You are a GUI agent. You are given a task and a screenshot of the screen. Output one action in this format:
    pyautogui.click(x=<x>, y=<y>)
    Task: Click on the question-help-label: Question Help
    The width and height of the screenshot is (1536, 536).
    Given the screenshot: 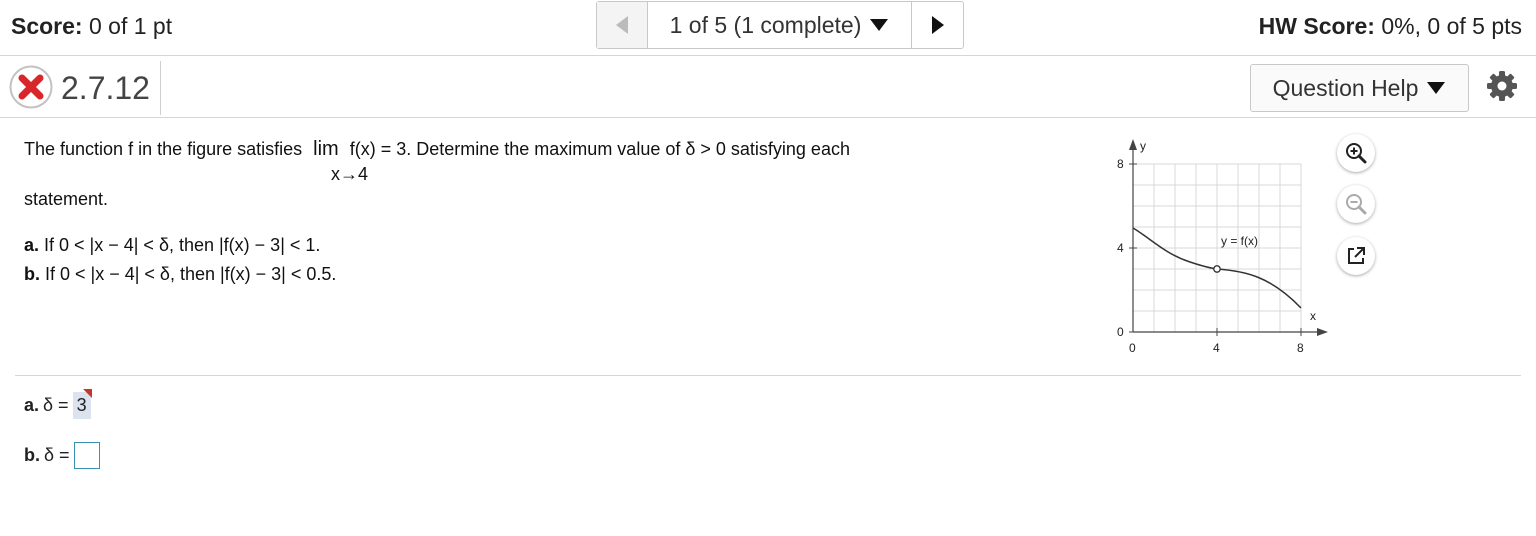 What is the action you would take?
    pyautogui.click(x=1345, y=87)
    